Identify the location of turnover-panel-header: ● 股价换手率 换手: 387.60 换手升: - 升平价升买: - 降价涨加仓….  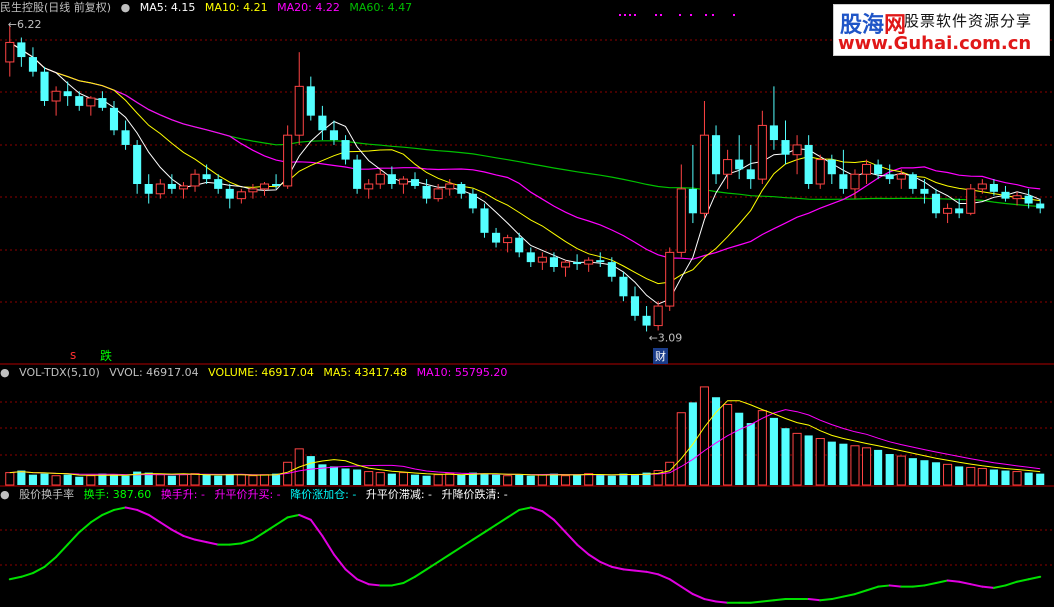
(257, 495).